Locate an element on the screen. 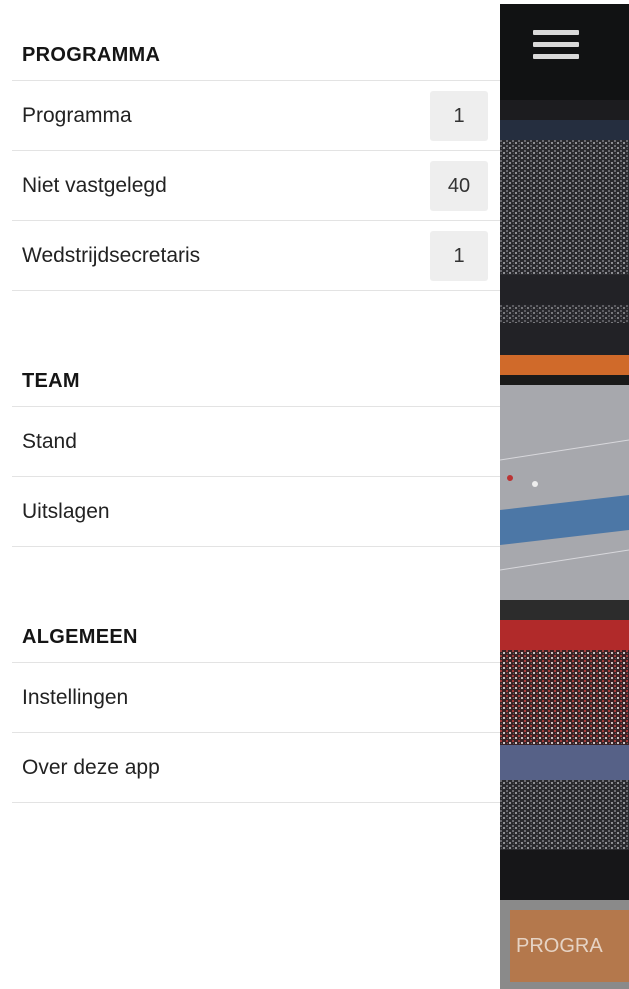 Image resolution: width=629 pixels, height=989 pixels. menu-item-label: Wedstrijdsecretaris is located at coordinates (111, 255).